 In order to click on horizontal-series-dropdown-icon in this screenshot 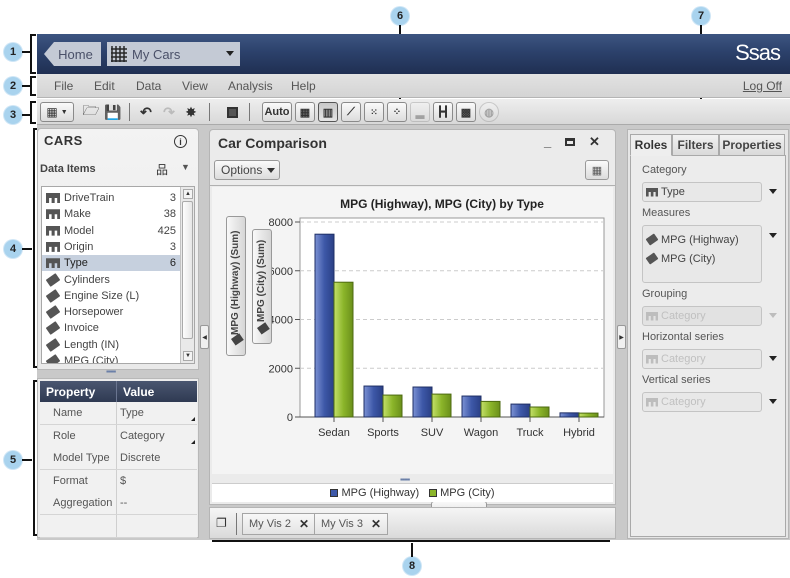, I will do `click(773, 358)`.